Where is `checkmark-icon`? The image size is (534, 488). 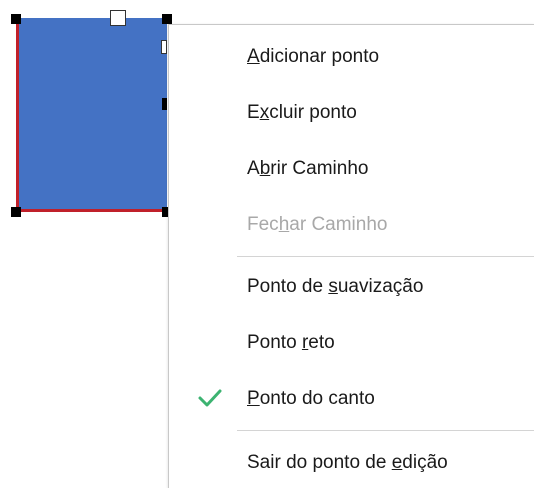
checkmark-icon is located at coordinates (210, 398).